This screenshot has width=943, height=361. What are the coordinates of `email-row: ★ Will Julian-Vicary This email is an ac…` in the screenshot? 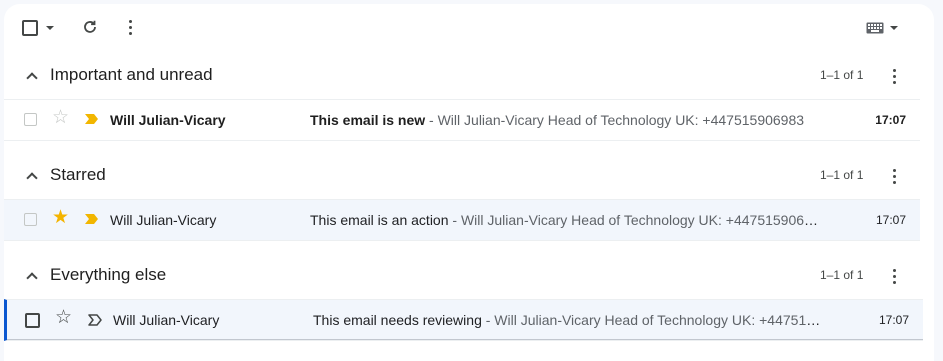 It's located at (462, 220).